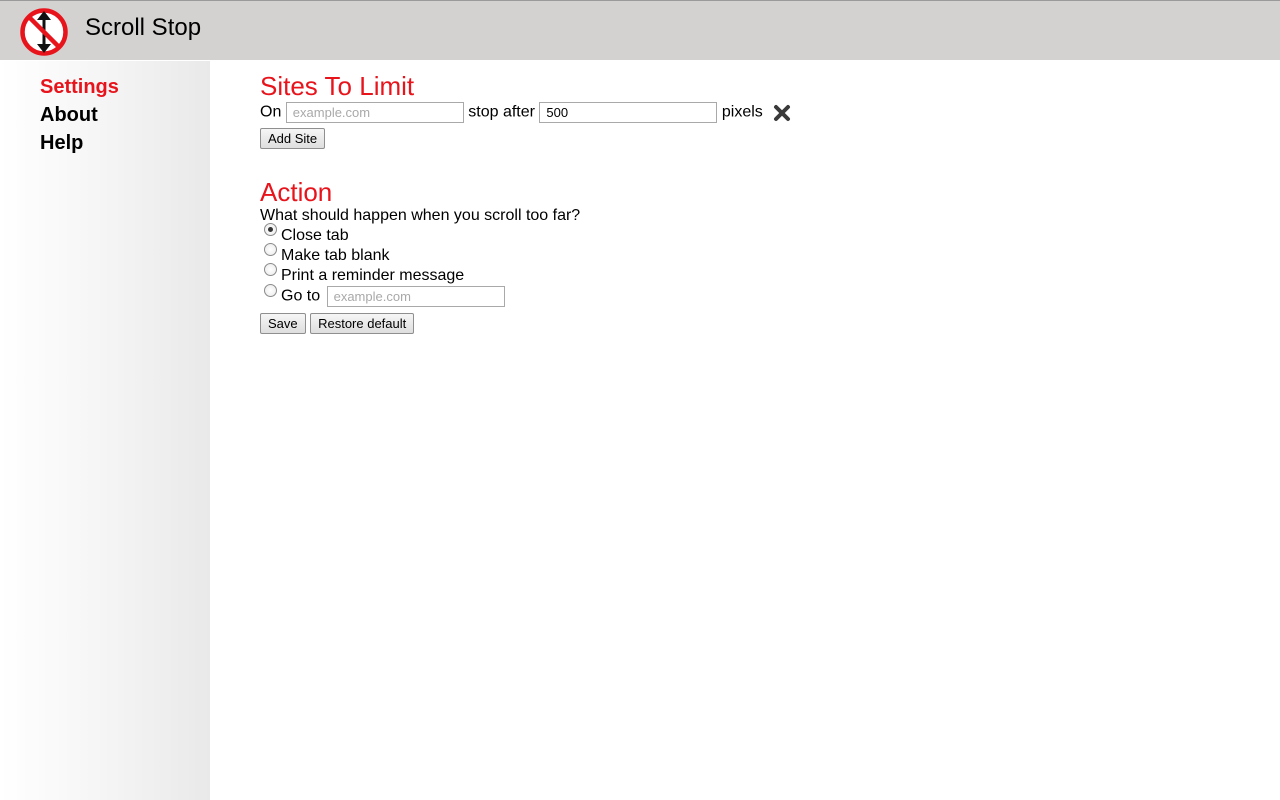 The height and width of the screenshot is (800, 1280). Describe the element at coordinates (270, 269) in the screenshot. I see `radio-print-reminder` at that location.